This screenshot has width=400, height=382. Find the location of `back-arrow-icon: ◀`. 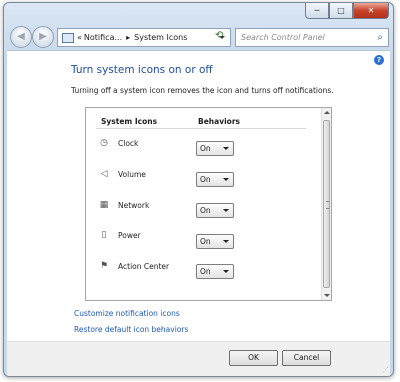

back-arrow-icon: ◀ is located at coordinates (21, 36).